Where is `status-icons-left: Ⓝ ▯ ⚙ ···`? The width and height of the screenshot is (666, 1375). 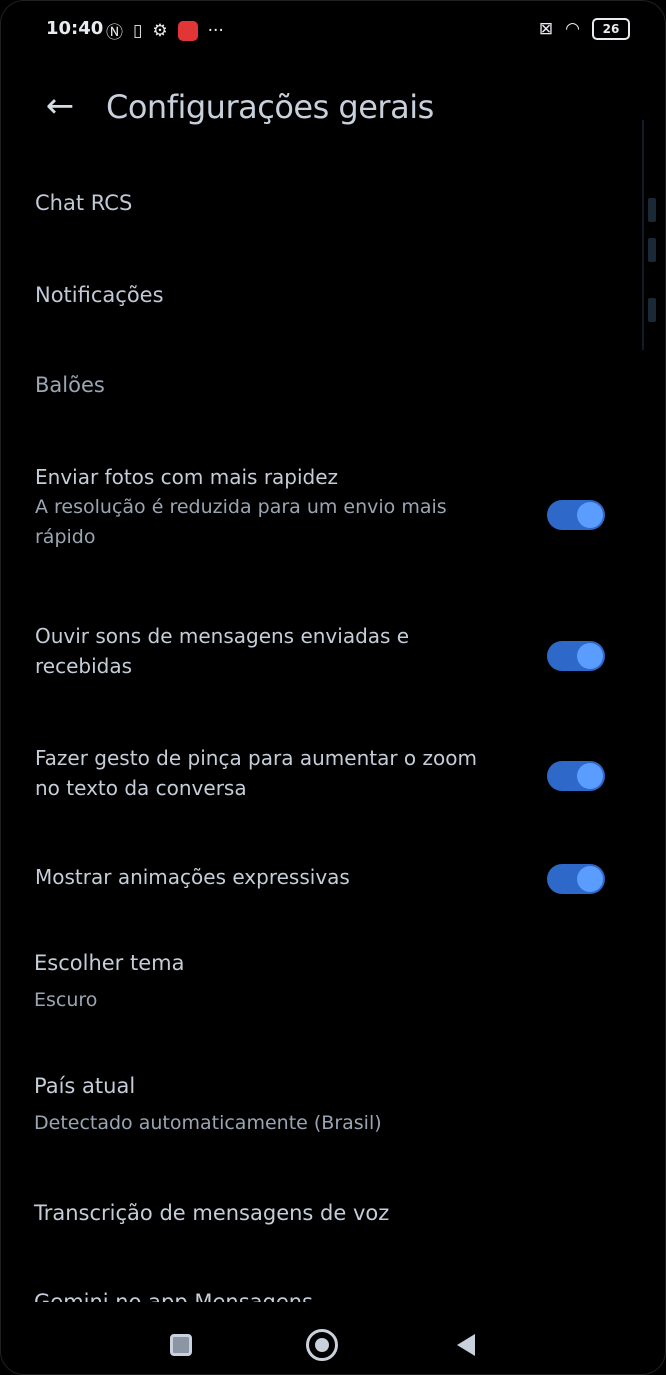 status-icons-left: Ⓝ ▯ ⚙ ··· is located at coordinates (165, 30).